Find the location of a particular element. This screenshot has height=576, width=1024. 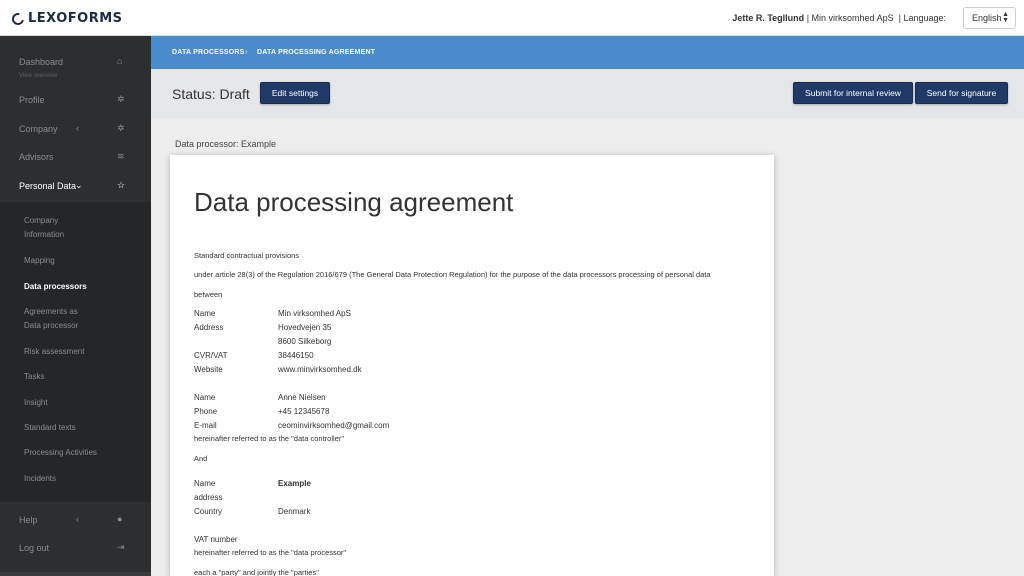

breadcrumb-data-processors: DATA PROCESSORS is located at coordinates (208, 52).